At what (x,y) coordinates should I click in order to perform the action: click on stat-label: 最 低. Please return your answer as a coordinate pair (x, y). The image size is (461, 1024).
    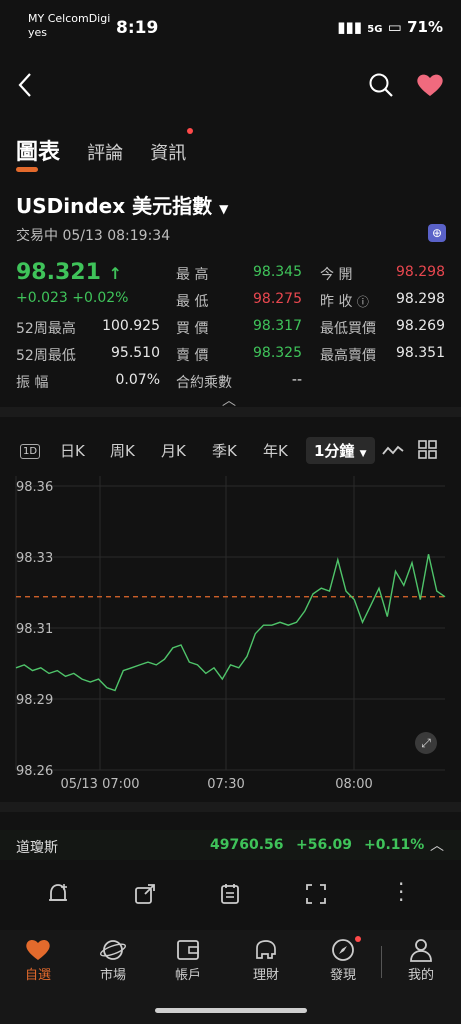
    Looking at the image, I should click on (192, 302).